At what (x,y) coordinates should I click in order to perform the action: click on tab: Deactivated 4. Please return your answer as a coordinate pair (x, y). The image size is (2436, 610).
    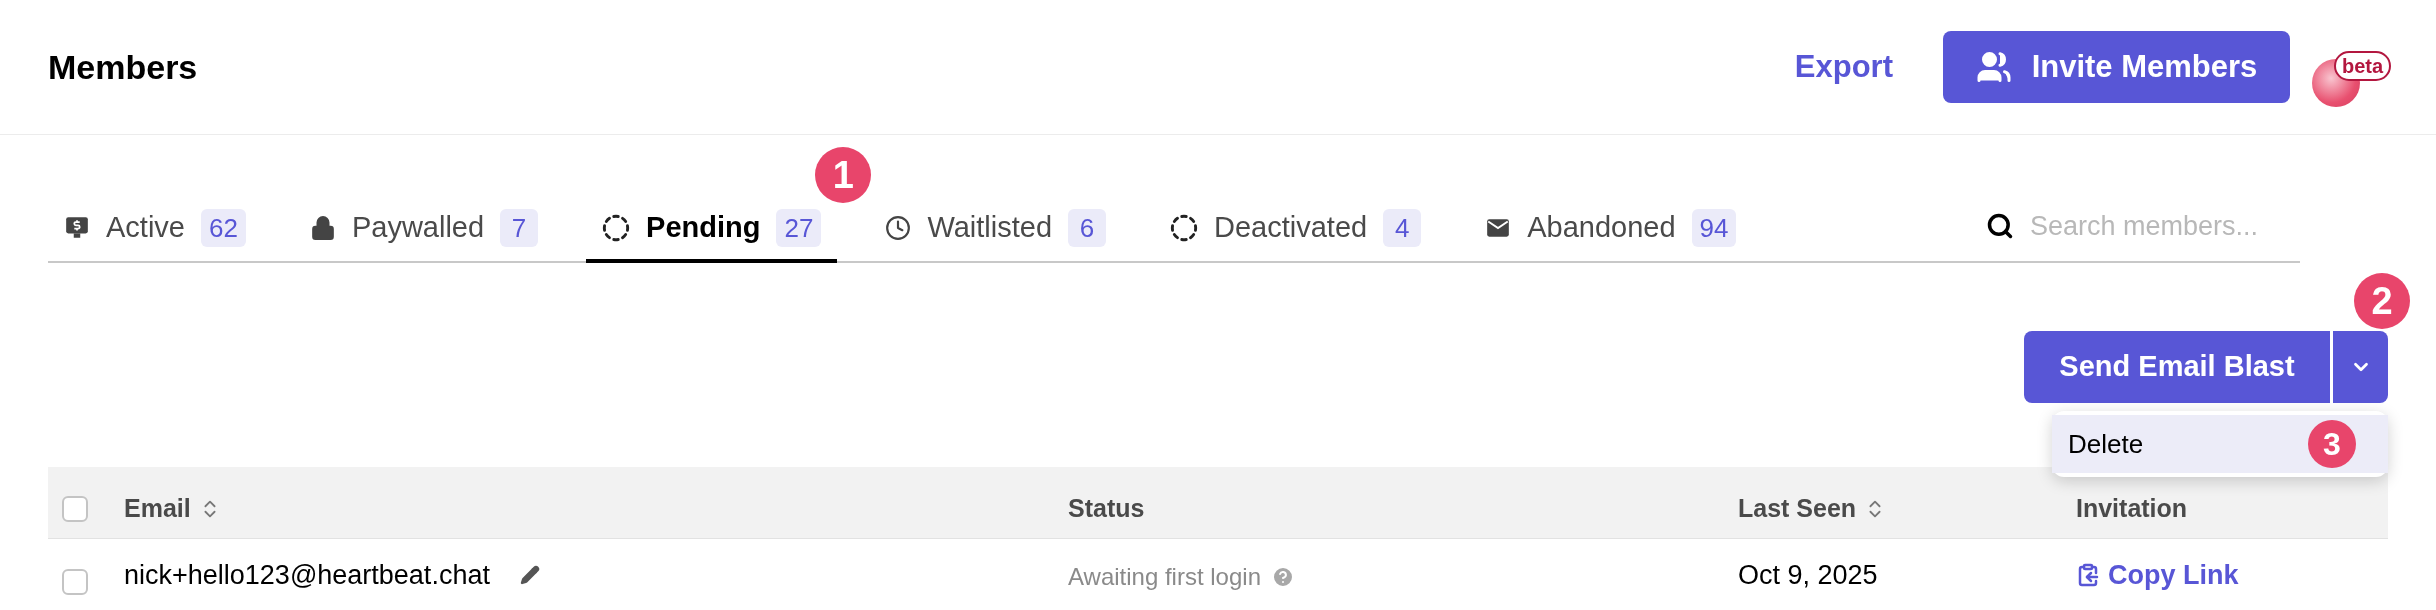
    Looking at the image, I should click on (1296, 234).